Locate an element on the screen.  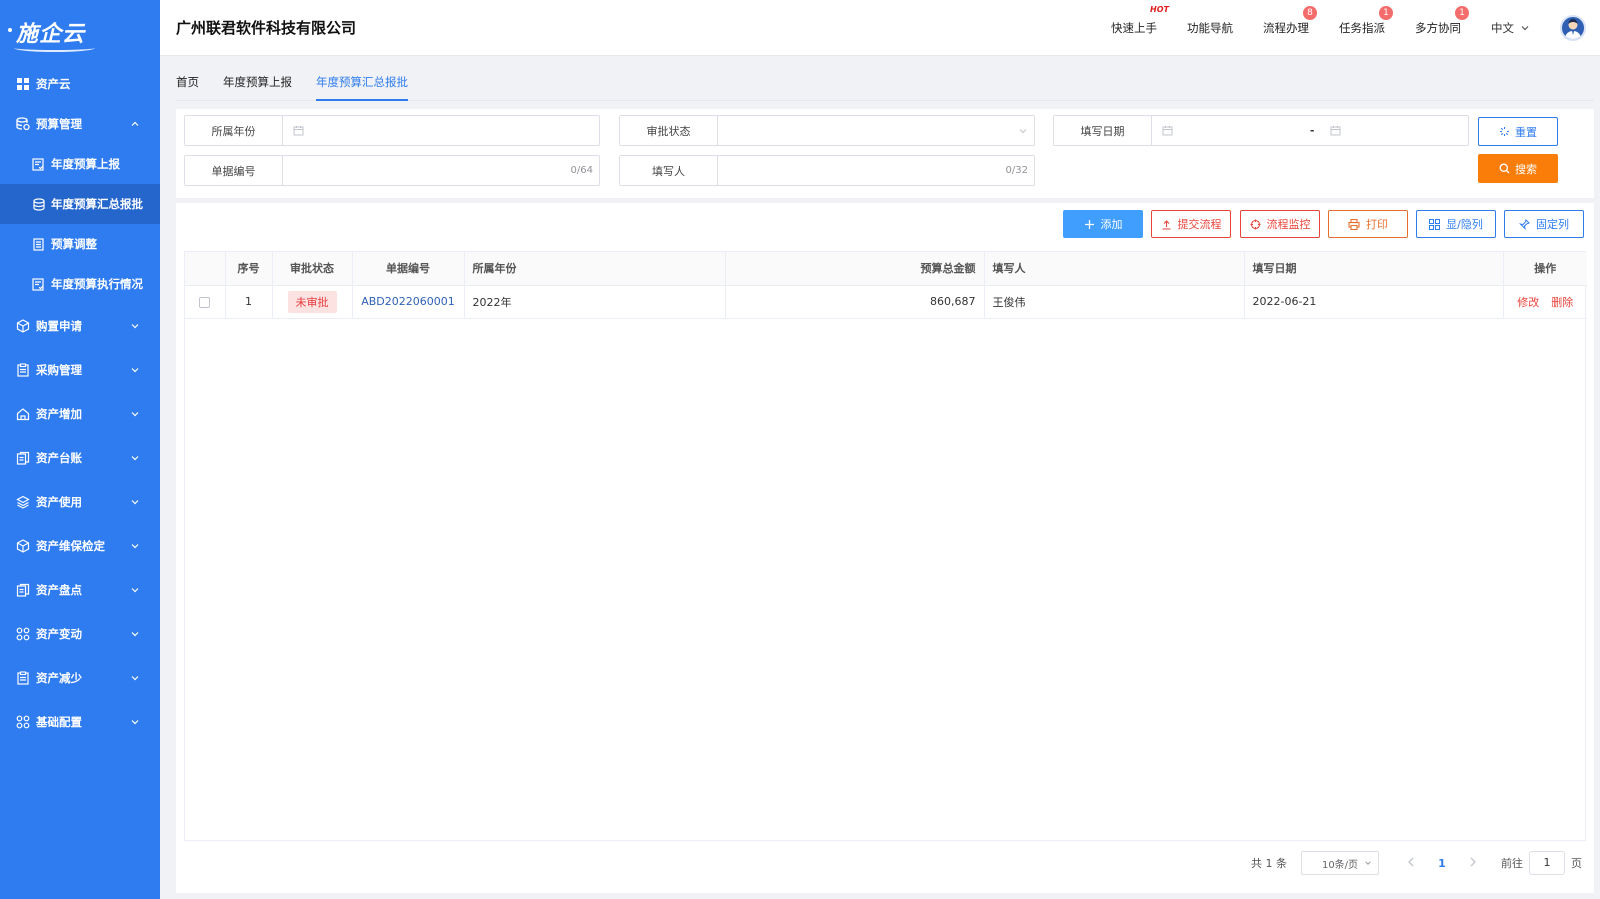
nav-label: 任务指派 is located at coordinates (1362, 27).